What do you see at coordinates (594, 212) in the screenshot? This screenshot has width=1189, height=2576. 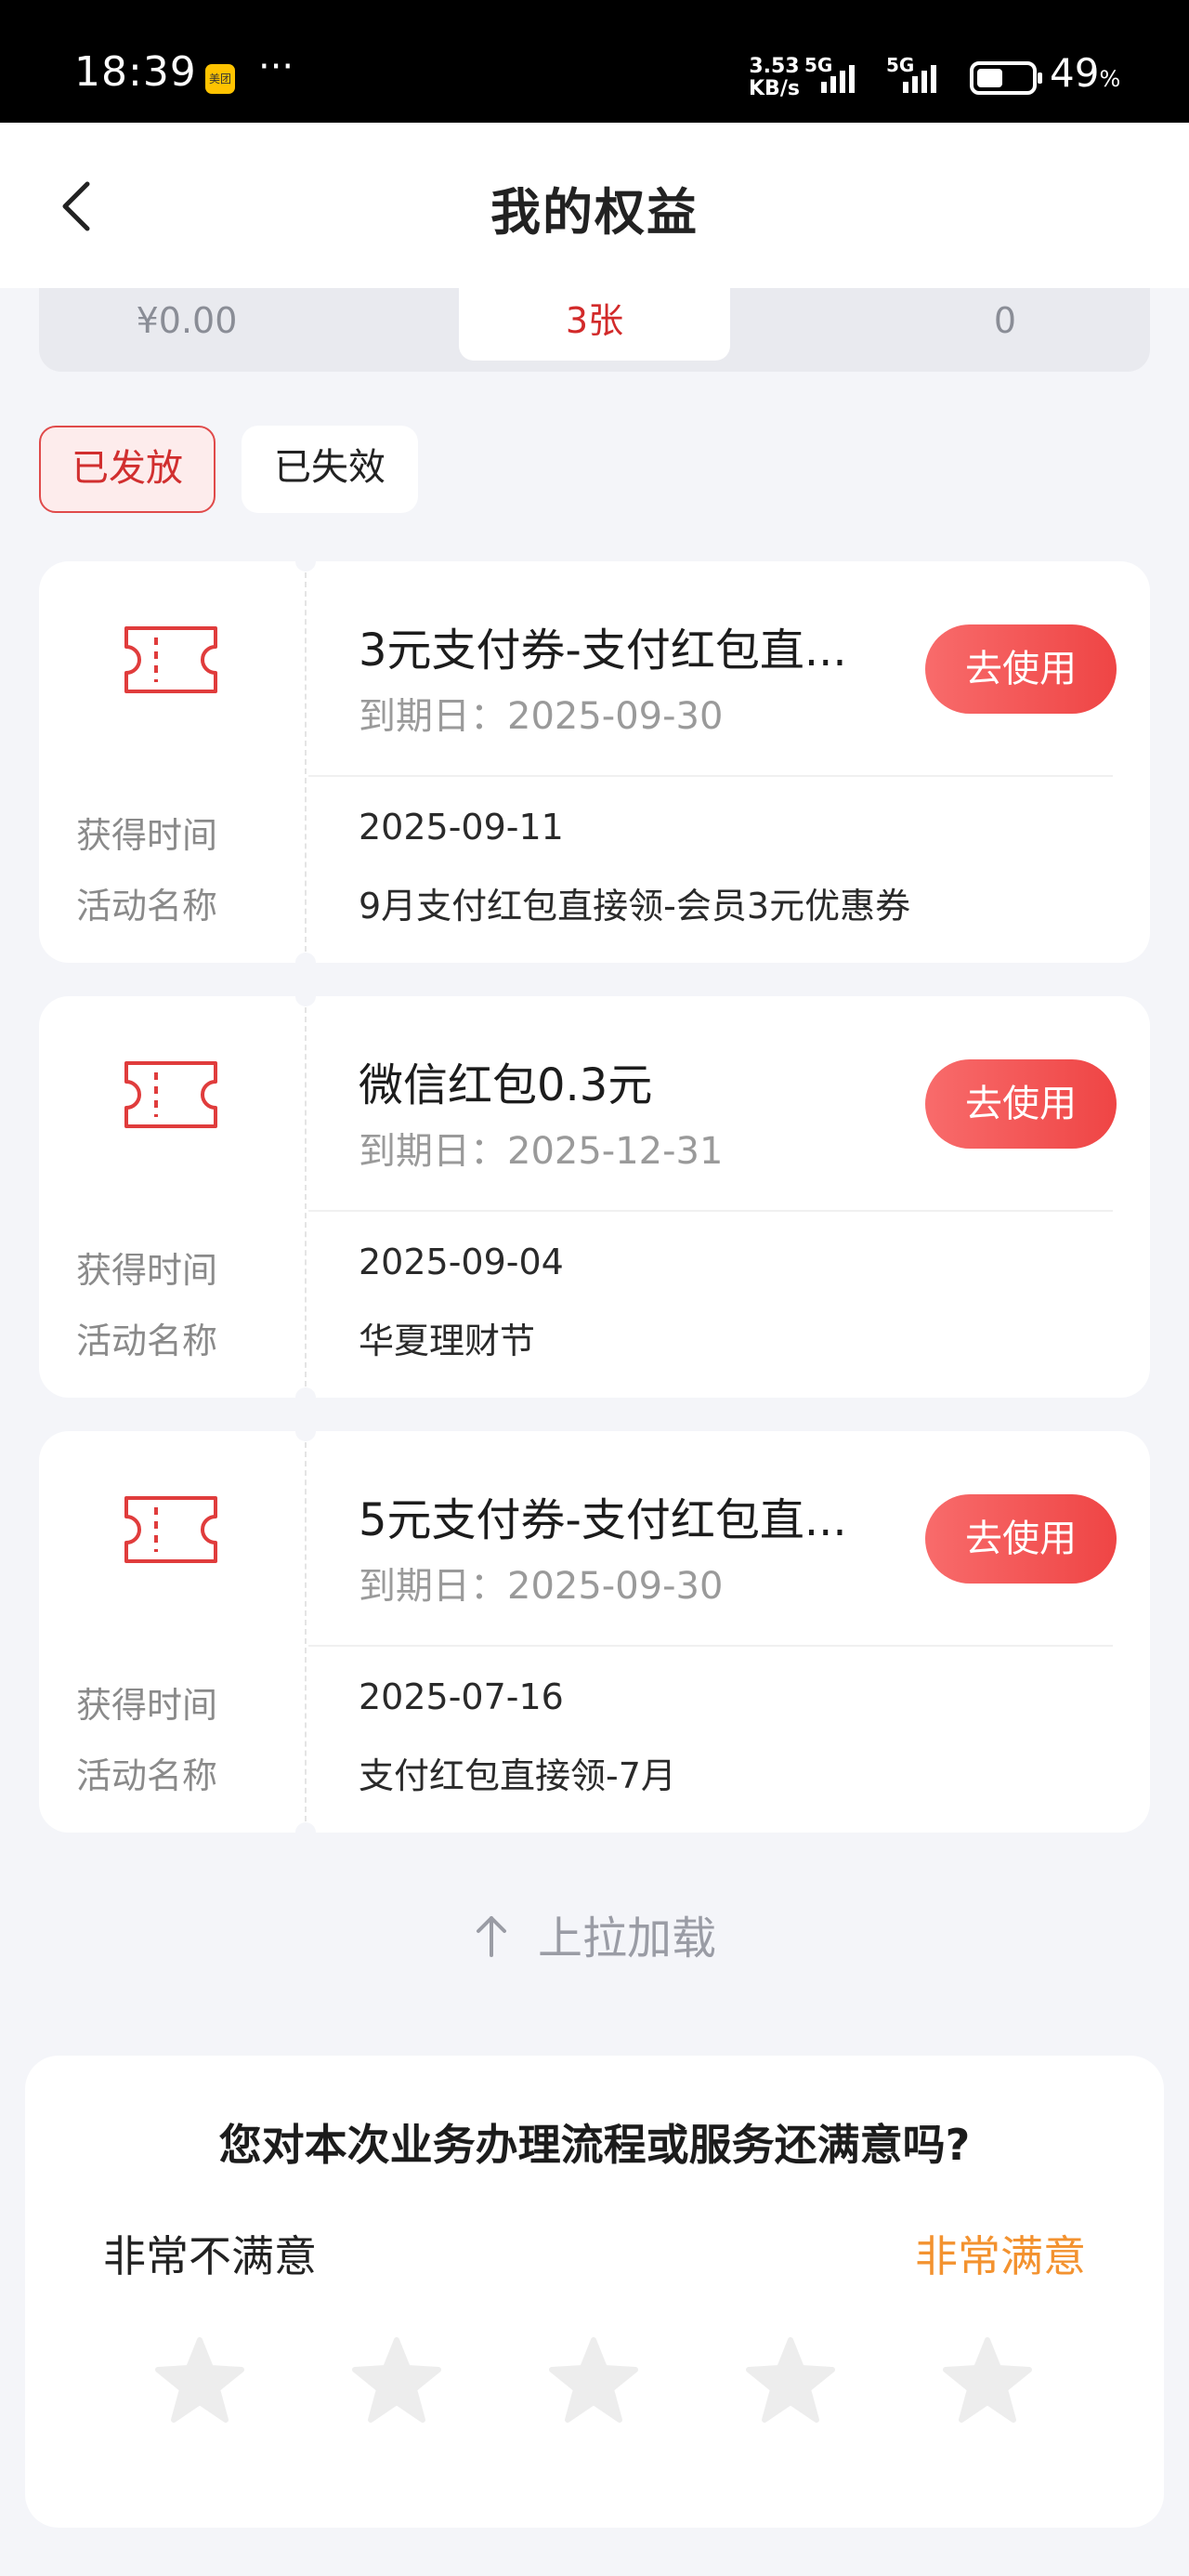 I see `page-title: 我的权益` at bounding box center [594, 212].